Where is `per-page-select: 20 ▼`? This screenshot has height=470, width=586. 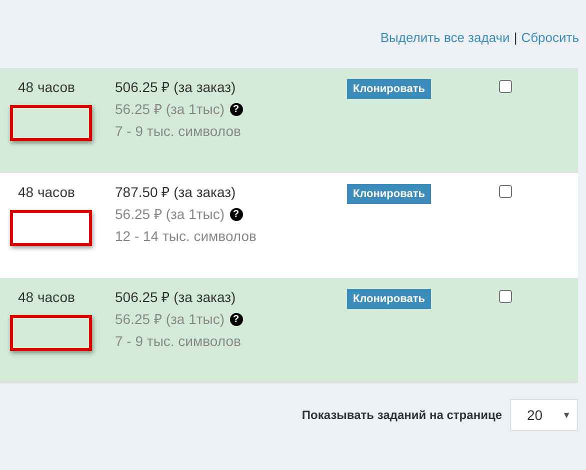
per-page-select: 20 ▼ is located at coordinates (544, 415).